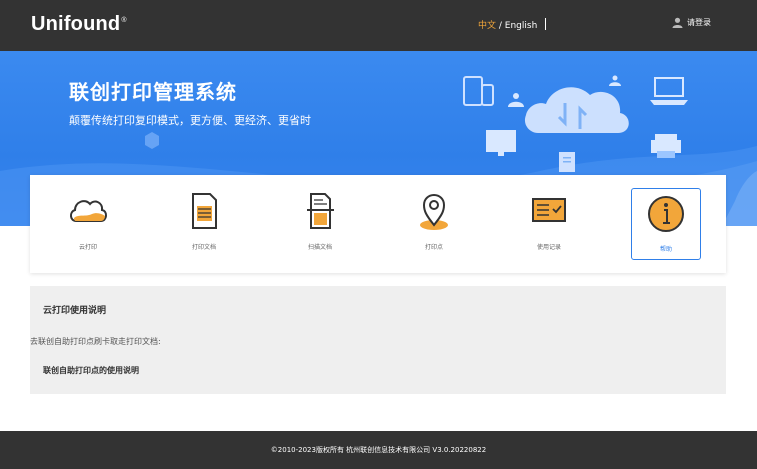  I want to click on lang-english-link: English, so click(521, 26).